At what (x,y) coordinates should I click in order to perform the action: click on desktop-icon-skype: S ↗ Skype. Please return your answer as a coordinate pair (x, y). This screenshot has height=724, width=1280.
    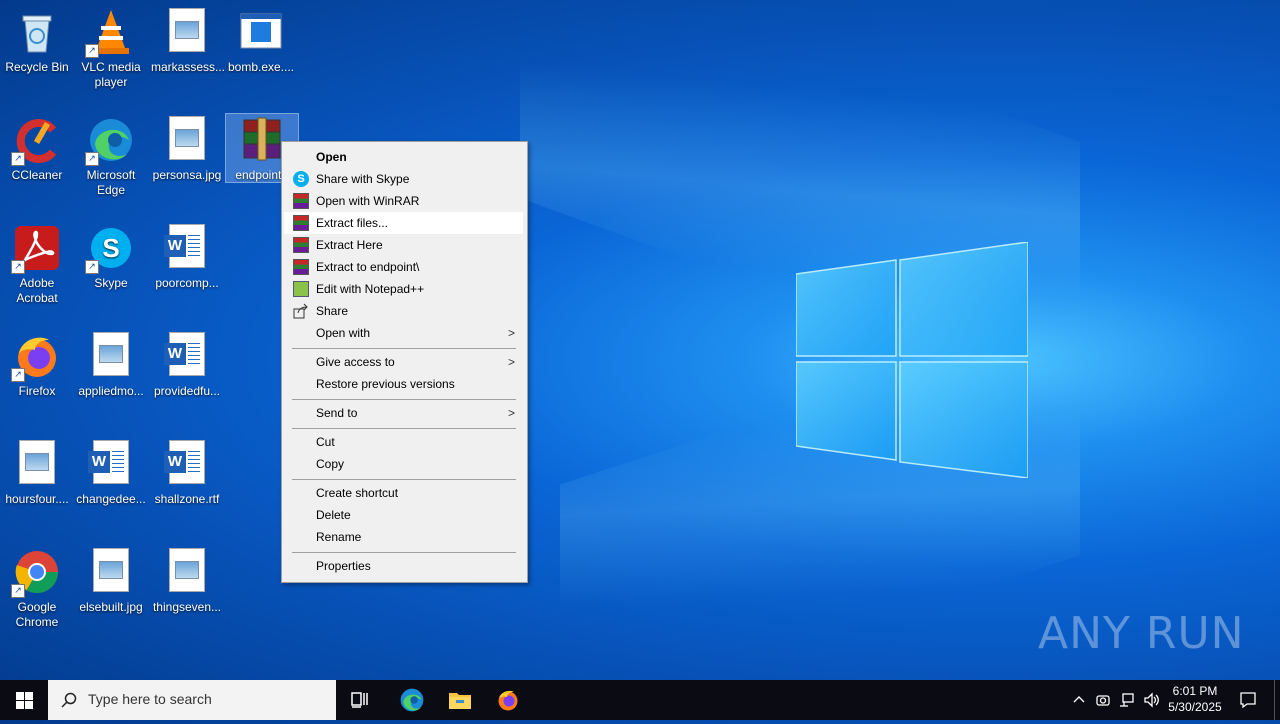
    Looking at the image, I should click on (111, 254).